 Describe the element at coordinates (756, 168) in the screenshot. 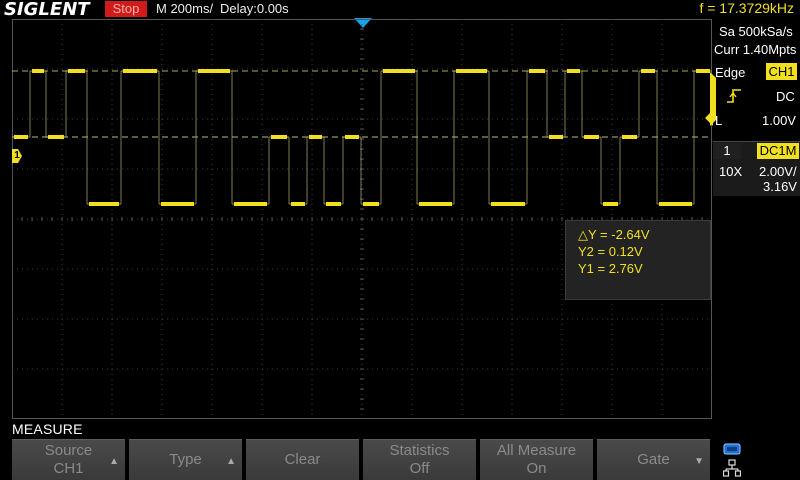

I see `channel-panel: 1 DC1M 10X 2.00V/ 3.16V` at that location.